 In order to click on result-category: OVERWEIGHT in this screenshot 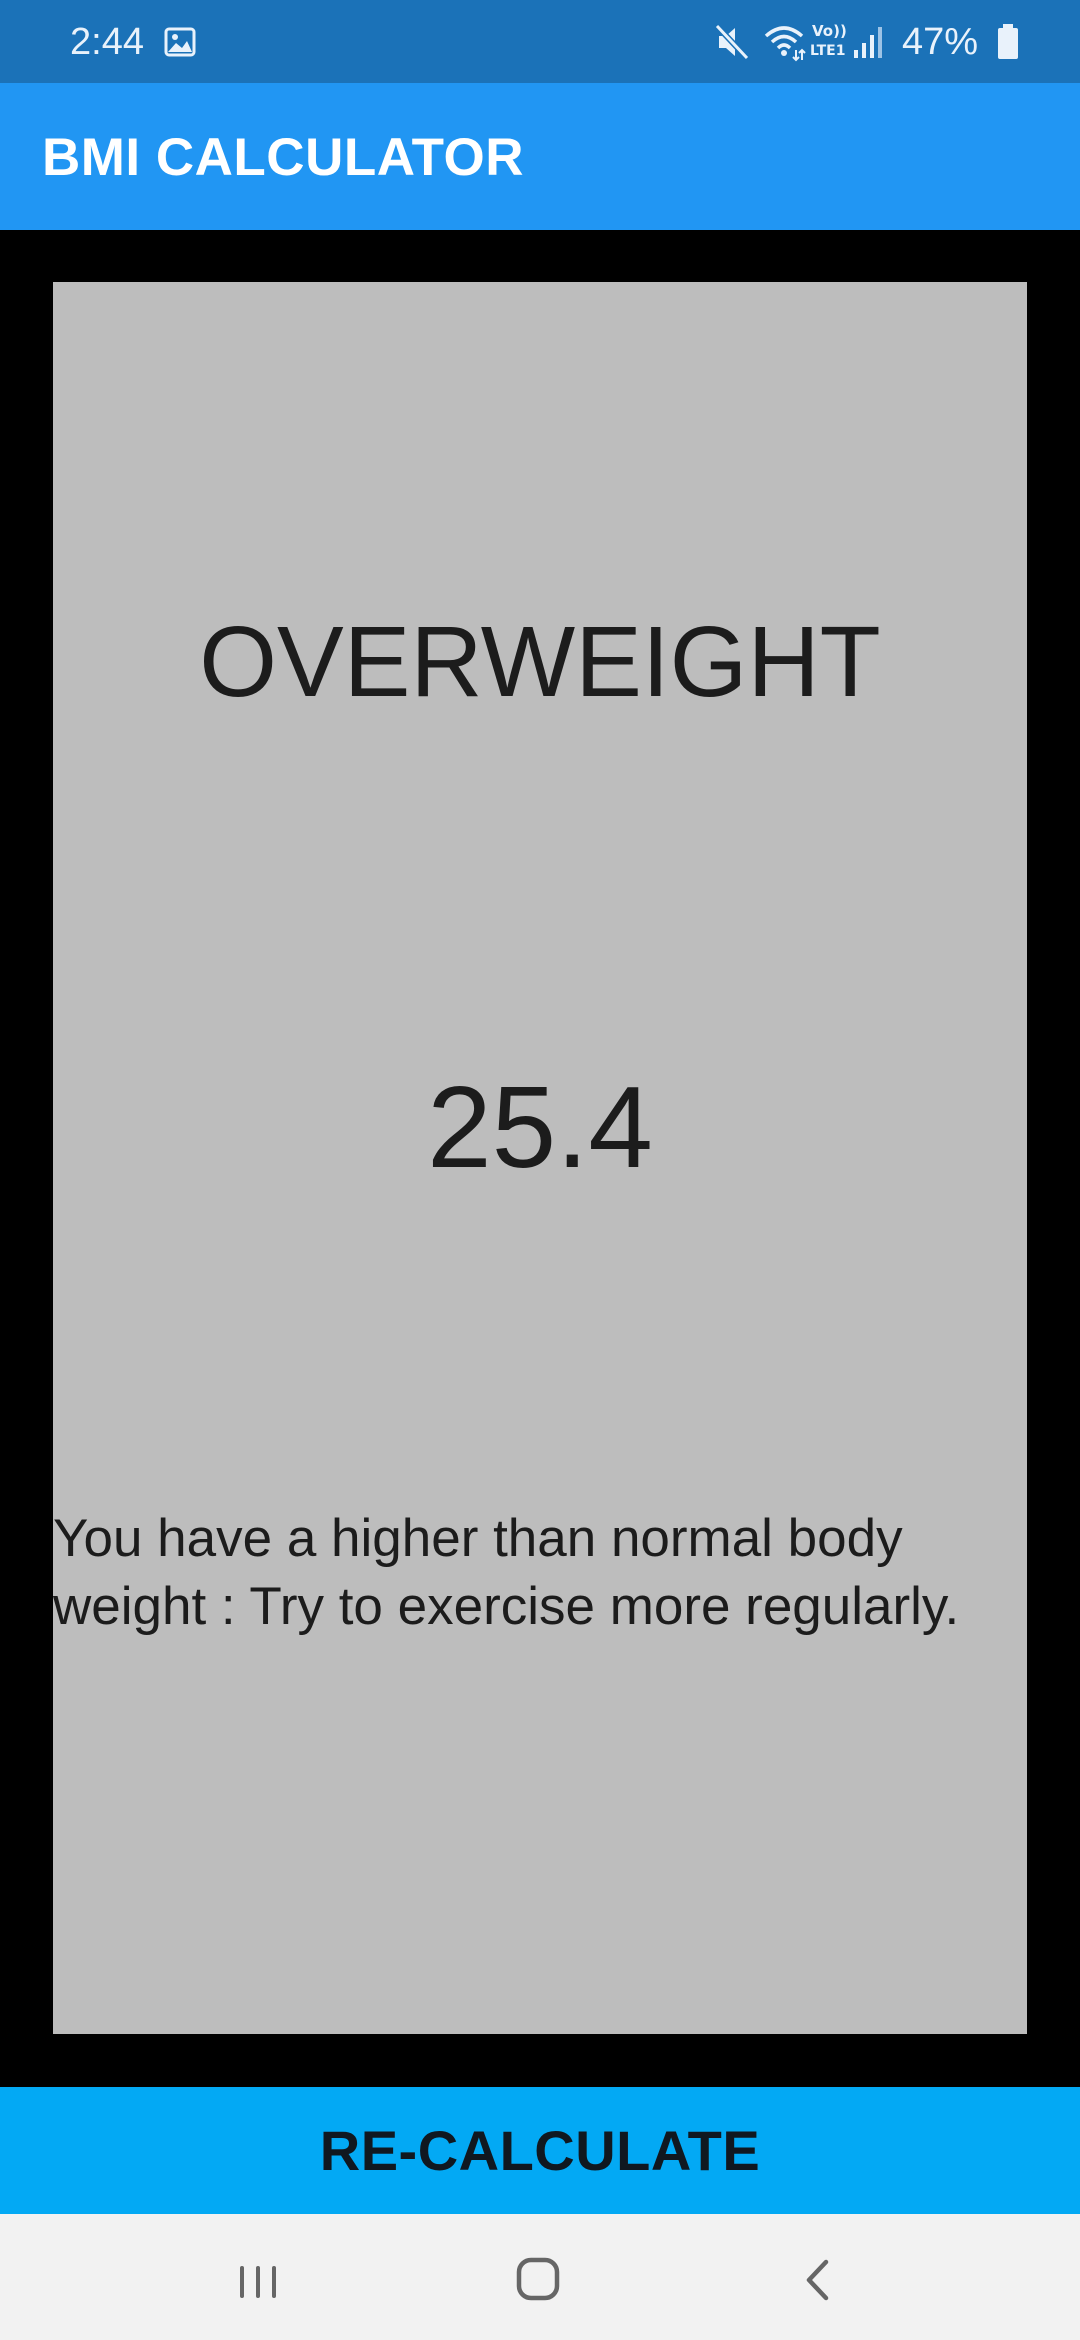, I will do `click(540, 662)`.